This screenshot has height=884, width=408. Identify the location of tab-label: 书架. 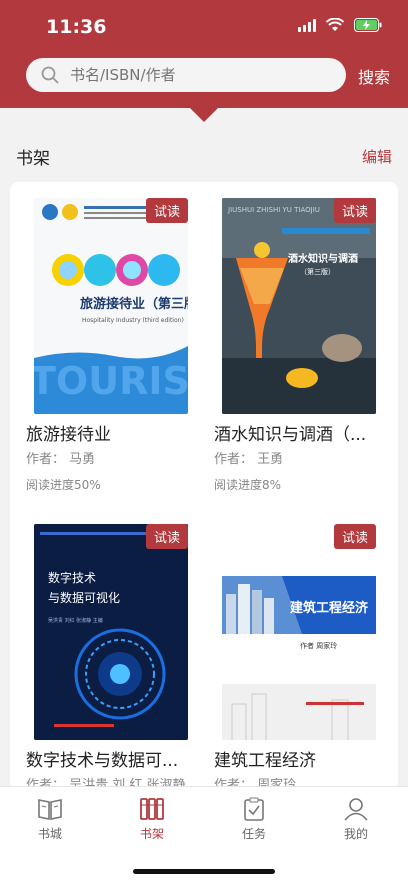
(151, 834).